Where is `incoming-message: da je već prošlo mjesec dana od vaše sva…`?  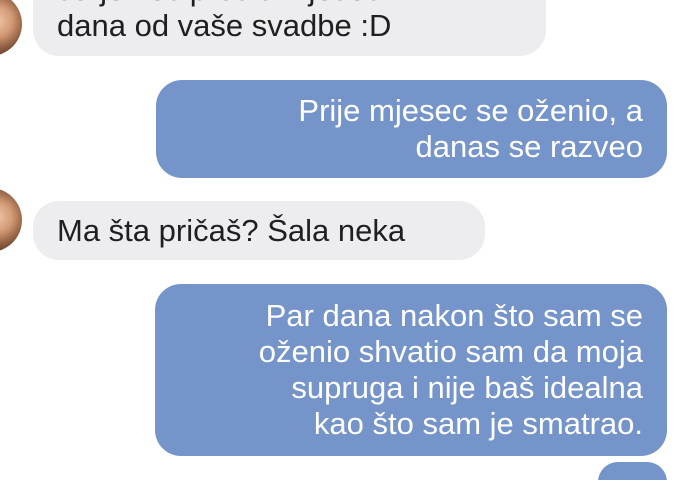
incoming-message: da je već prošlo mjesec dana od vaše sva… is located at coordinates (289, 28).